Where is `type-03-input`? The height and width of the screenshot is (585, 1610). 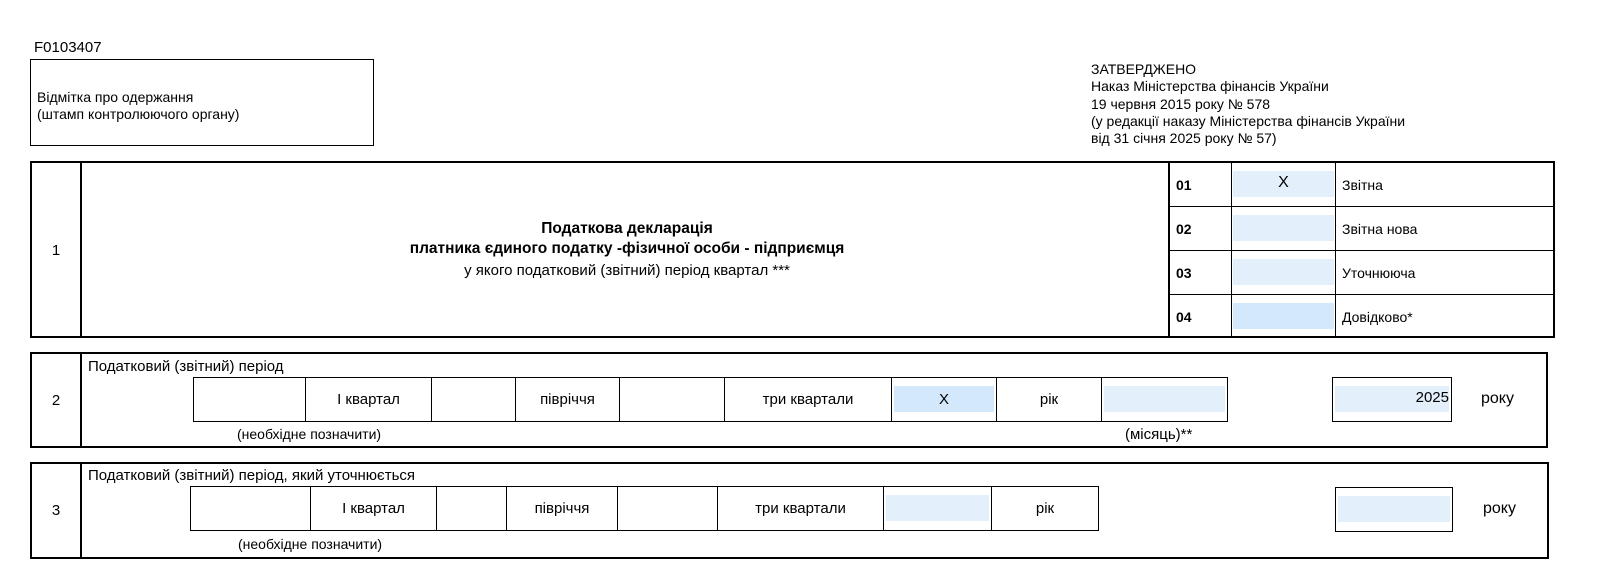
type-03-input is located at coordinates (1283, 272).